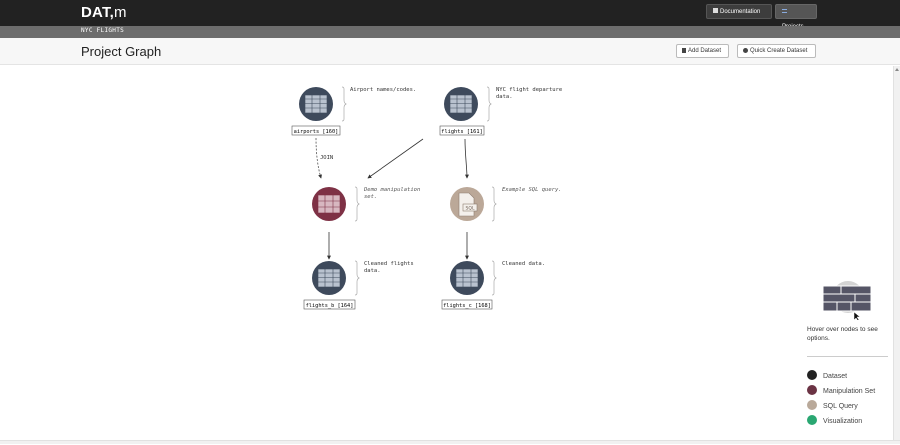 This screenshot has height=445, width=900. Describe the element at coordinates (897, 69) in the screenshot. I see `scroll-up-icon` at that location.